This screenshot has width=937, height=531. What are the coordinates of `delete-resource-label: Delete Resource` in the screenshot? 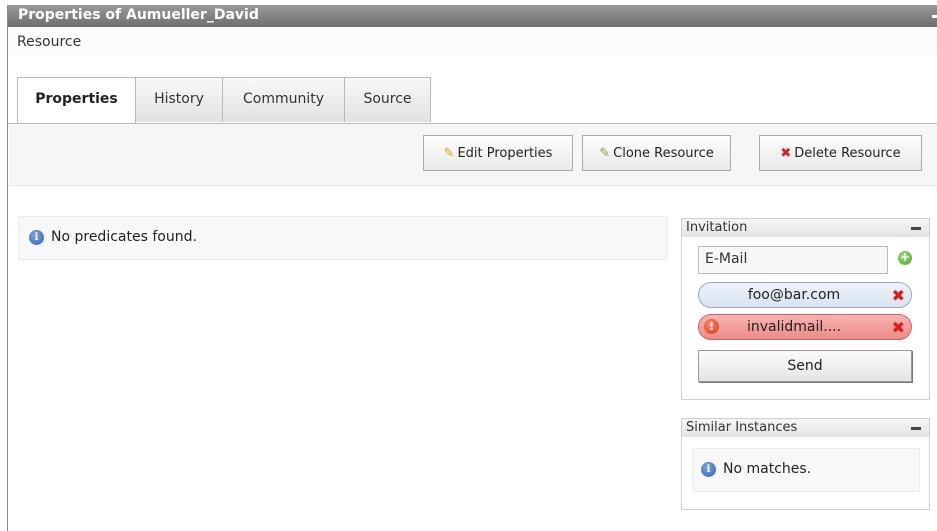 It's located at (847, 153).